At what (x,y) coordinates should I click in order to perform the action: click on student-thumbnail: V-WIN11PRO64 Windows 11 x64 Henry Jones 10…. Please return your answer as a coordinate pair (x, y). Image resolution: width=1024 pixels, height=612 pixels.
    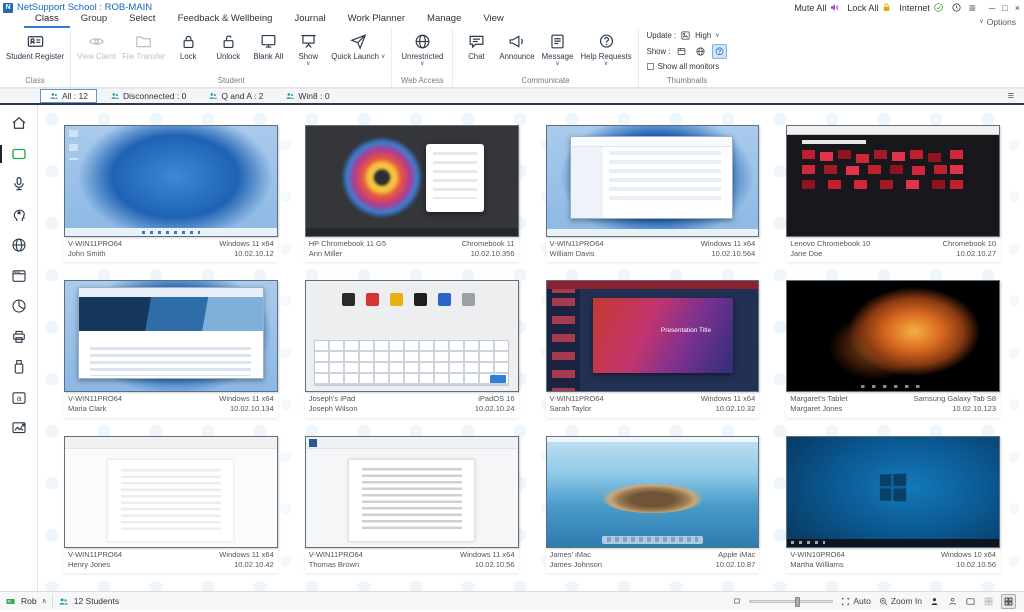
    Looking at the image, I should click on (171, 504).